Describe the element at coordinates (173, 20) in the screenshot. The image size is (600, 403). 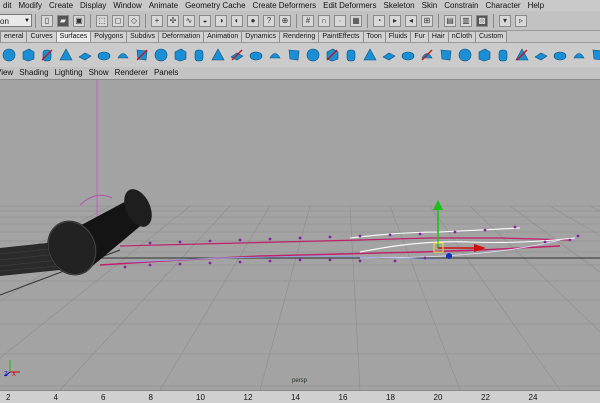
I see `mask-joints-icon: ✣` at that location.